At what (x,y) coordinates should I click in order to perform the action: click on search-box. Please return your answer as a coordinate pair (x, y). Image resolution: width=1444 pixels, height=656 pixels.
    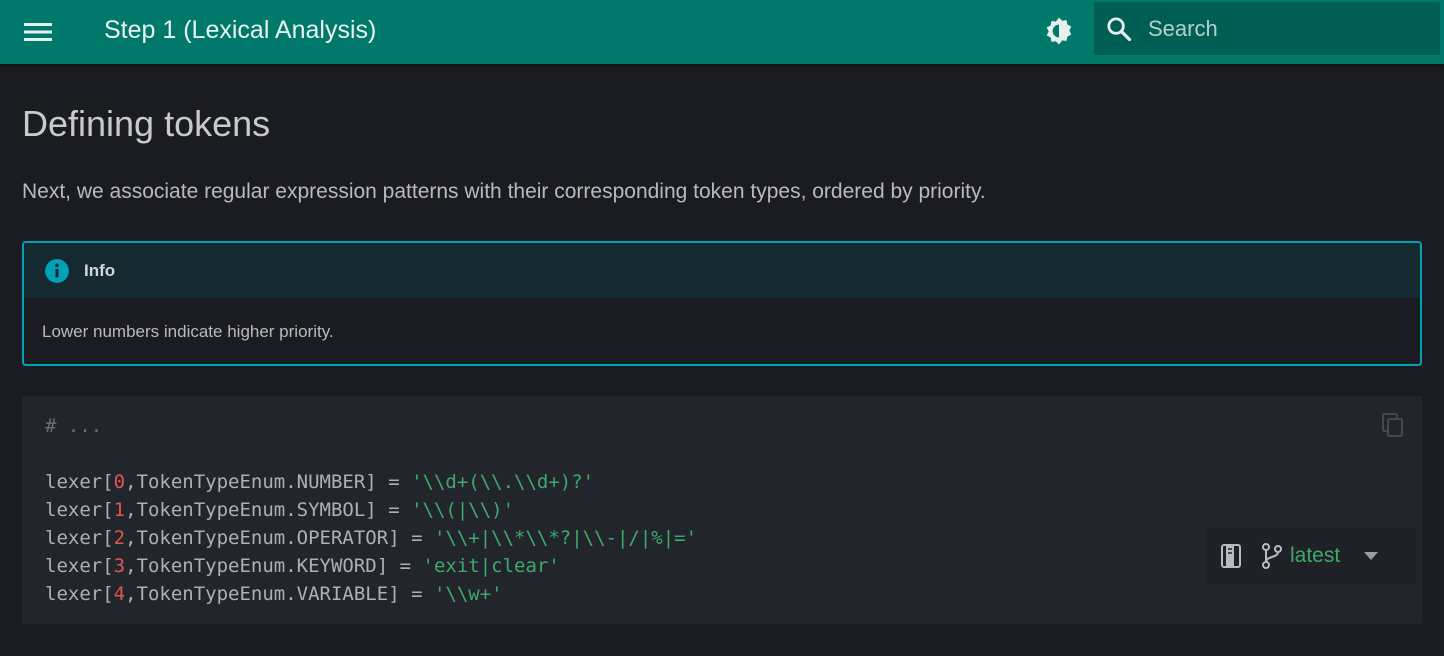
    Looking at the image, I should click on (1267, 28).